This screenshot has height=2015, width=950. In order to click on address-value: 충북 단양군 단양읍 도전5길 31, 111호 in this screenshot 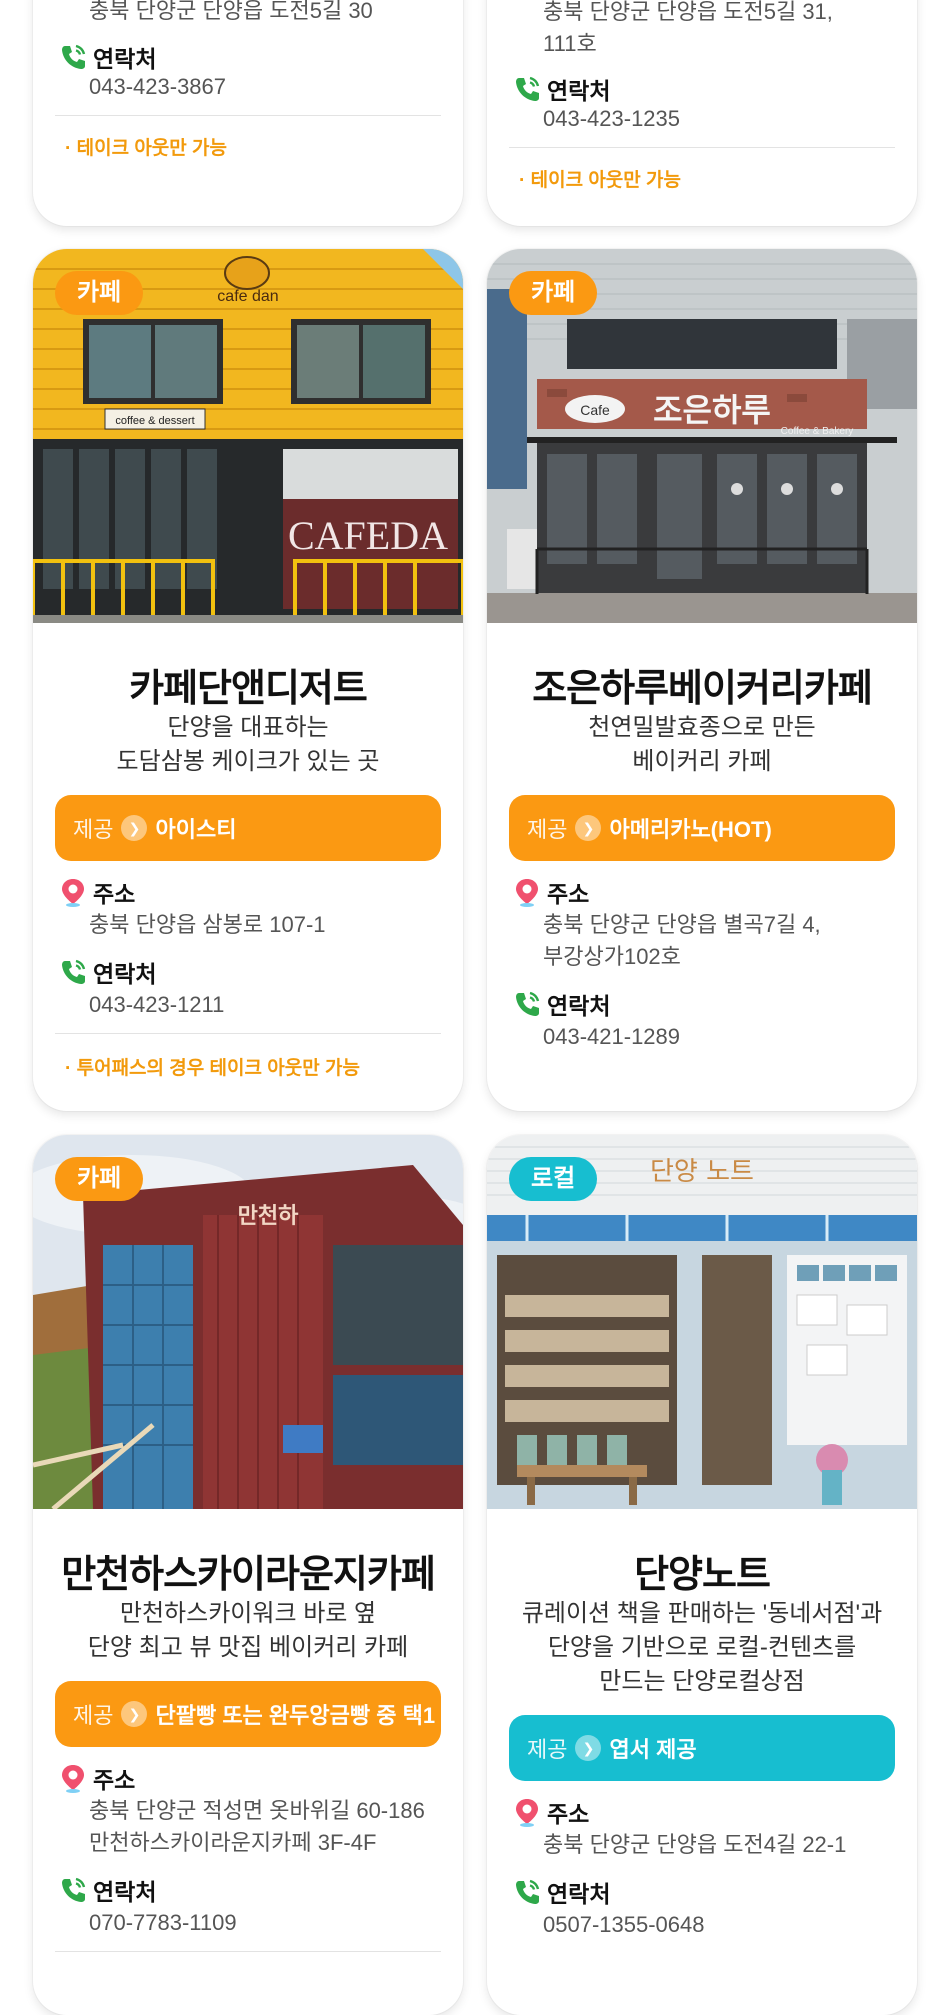, I will do `click(688, 28)`.